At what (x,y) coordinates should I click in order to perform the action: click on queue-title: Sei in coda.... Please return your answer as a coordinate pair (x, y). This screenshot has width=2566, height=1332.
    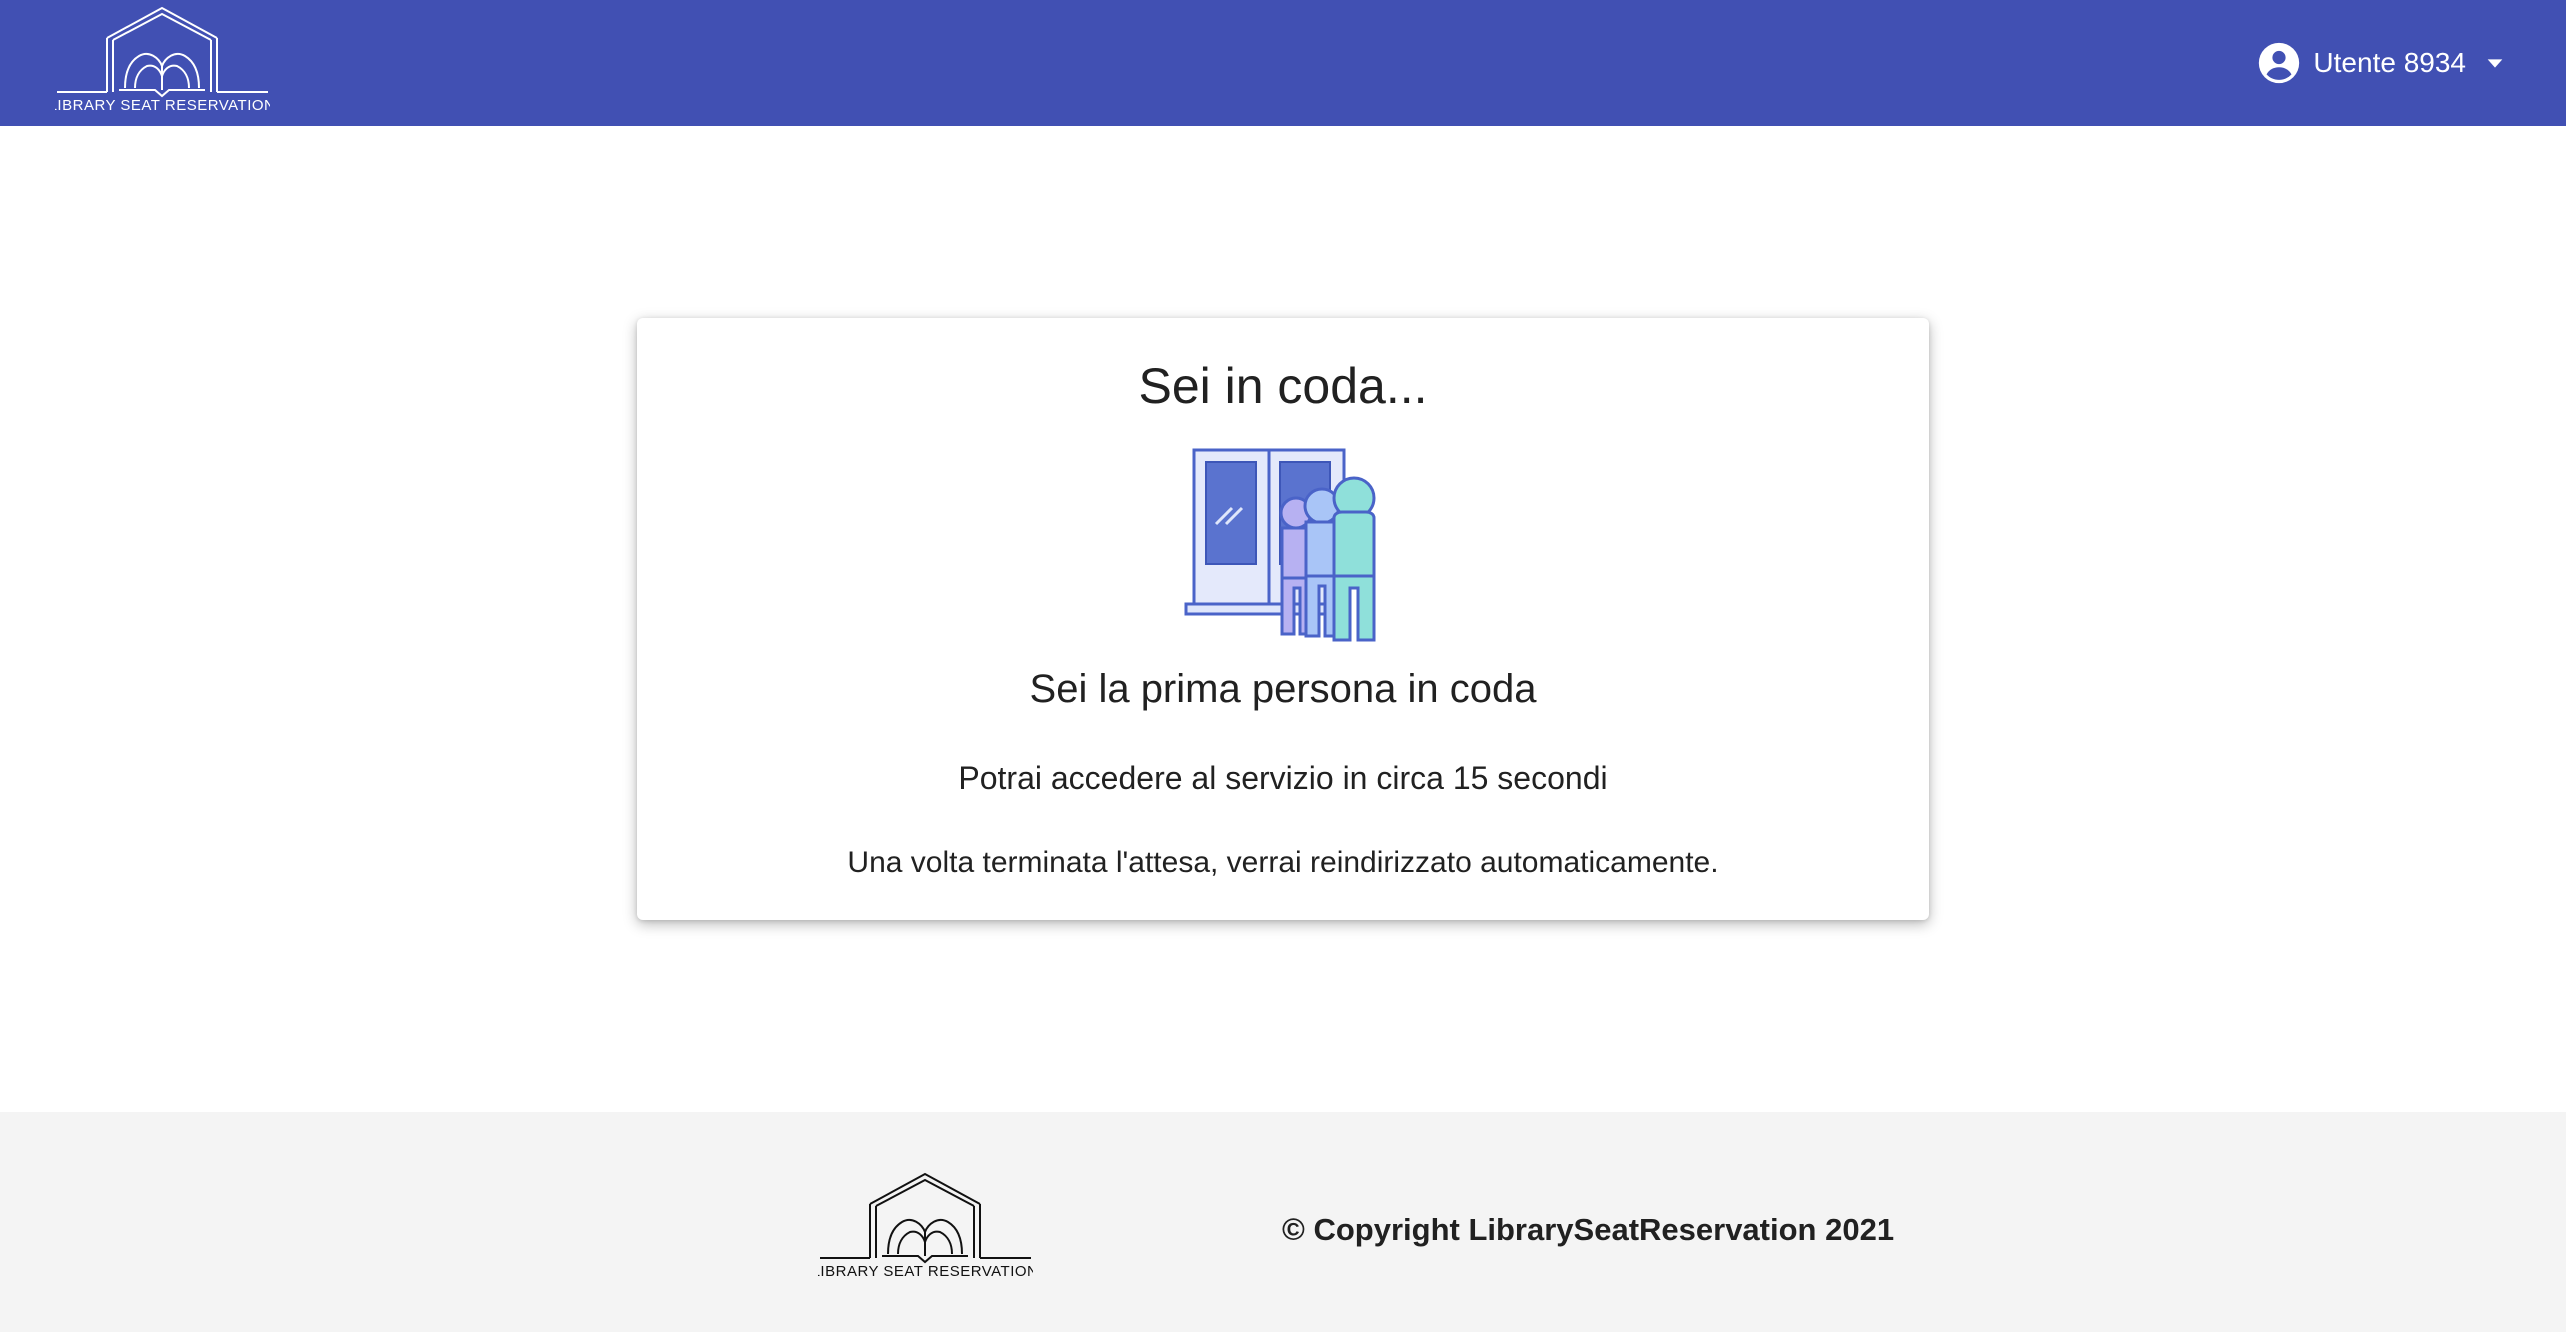
    Looking at the image, I should click on (1283, 386).